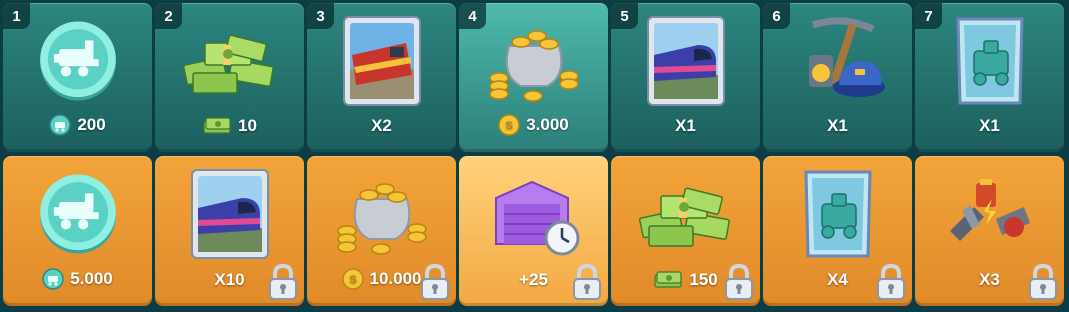 This screenshot has height=312, width=1069. I want to click on free-reward-cell: 6 X1, so click(837, 77).